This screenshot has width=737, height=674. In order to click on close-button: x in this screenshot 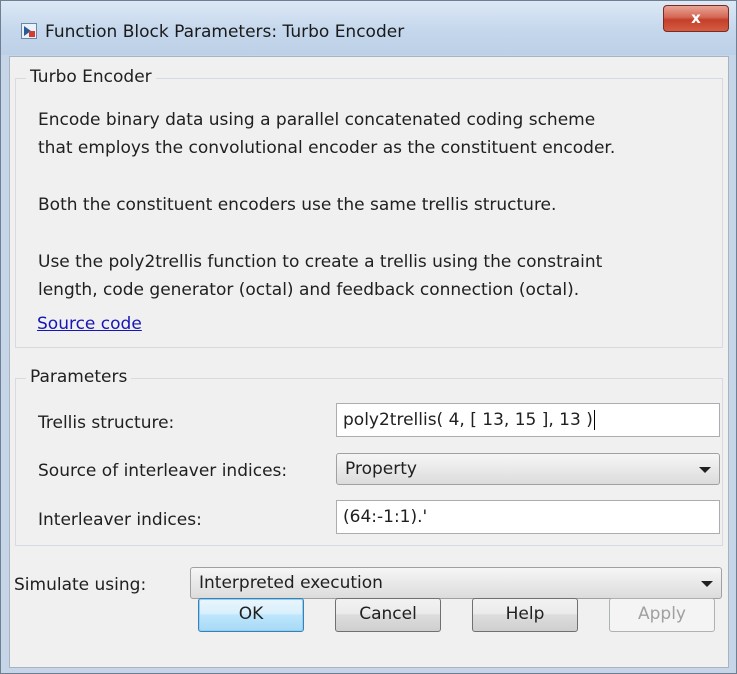, I will do `click(696, 18)`.